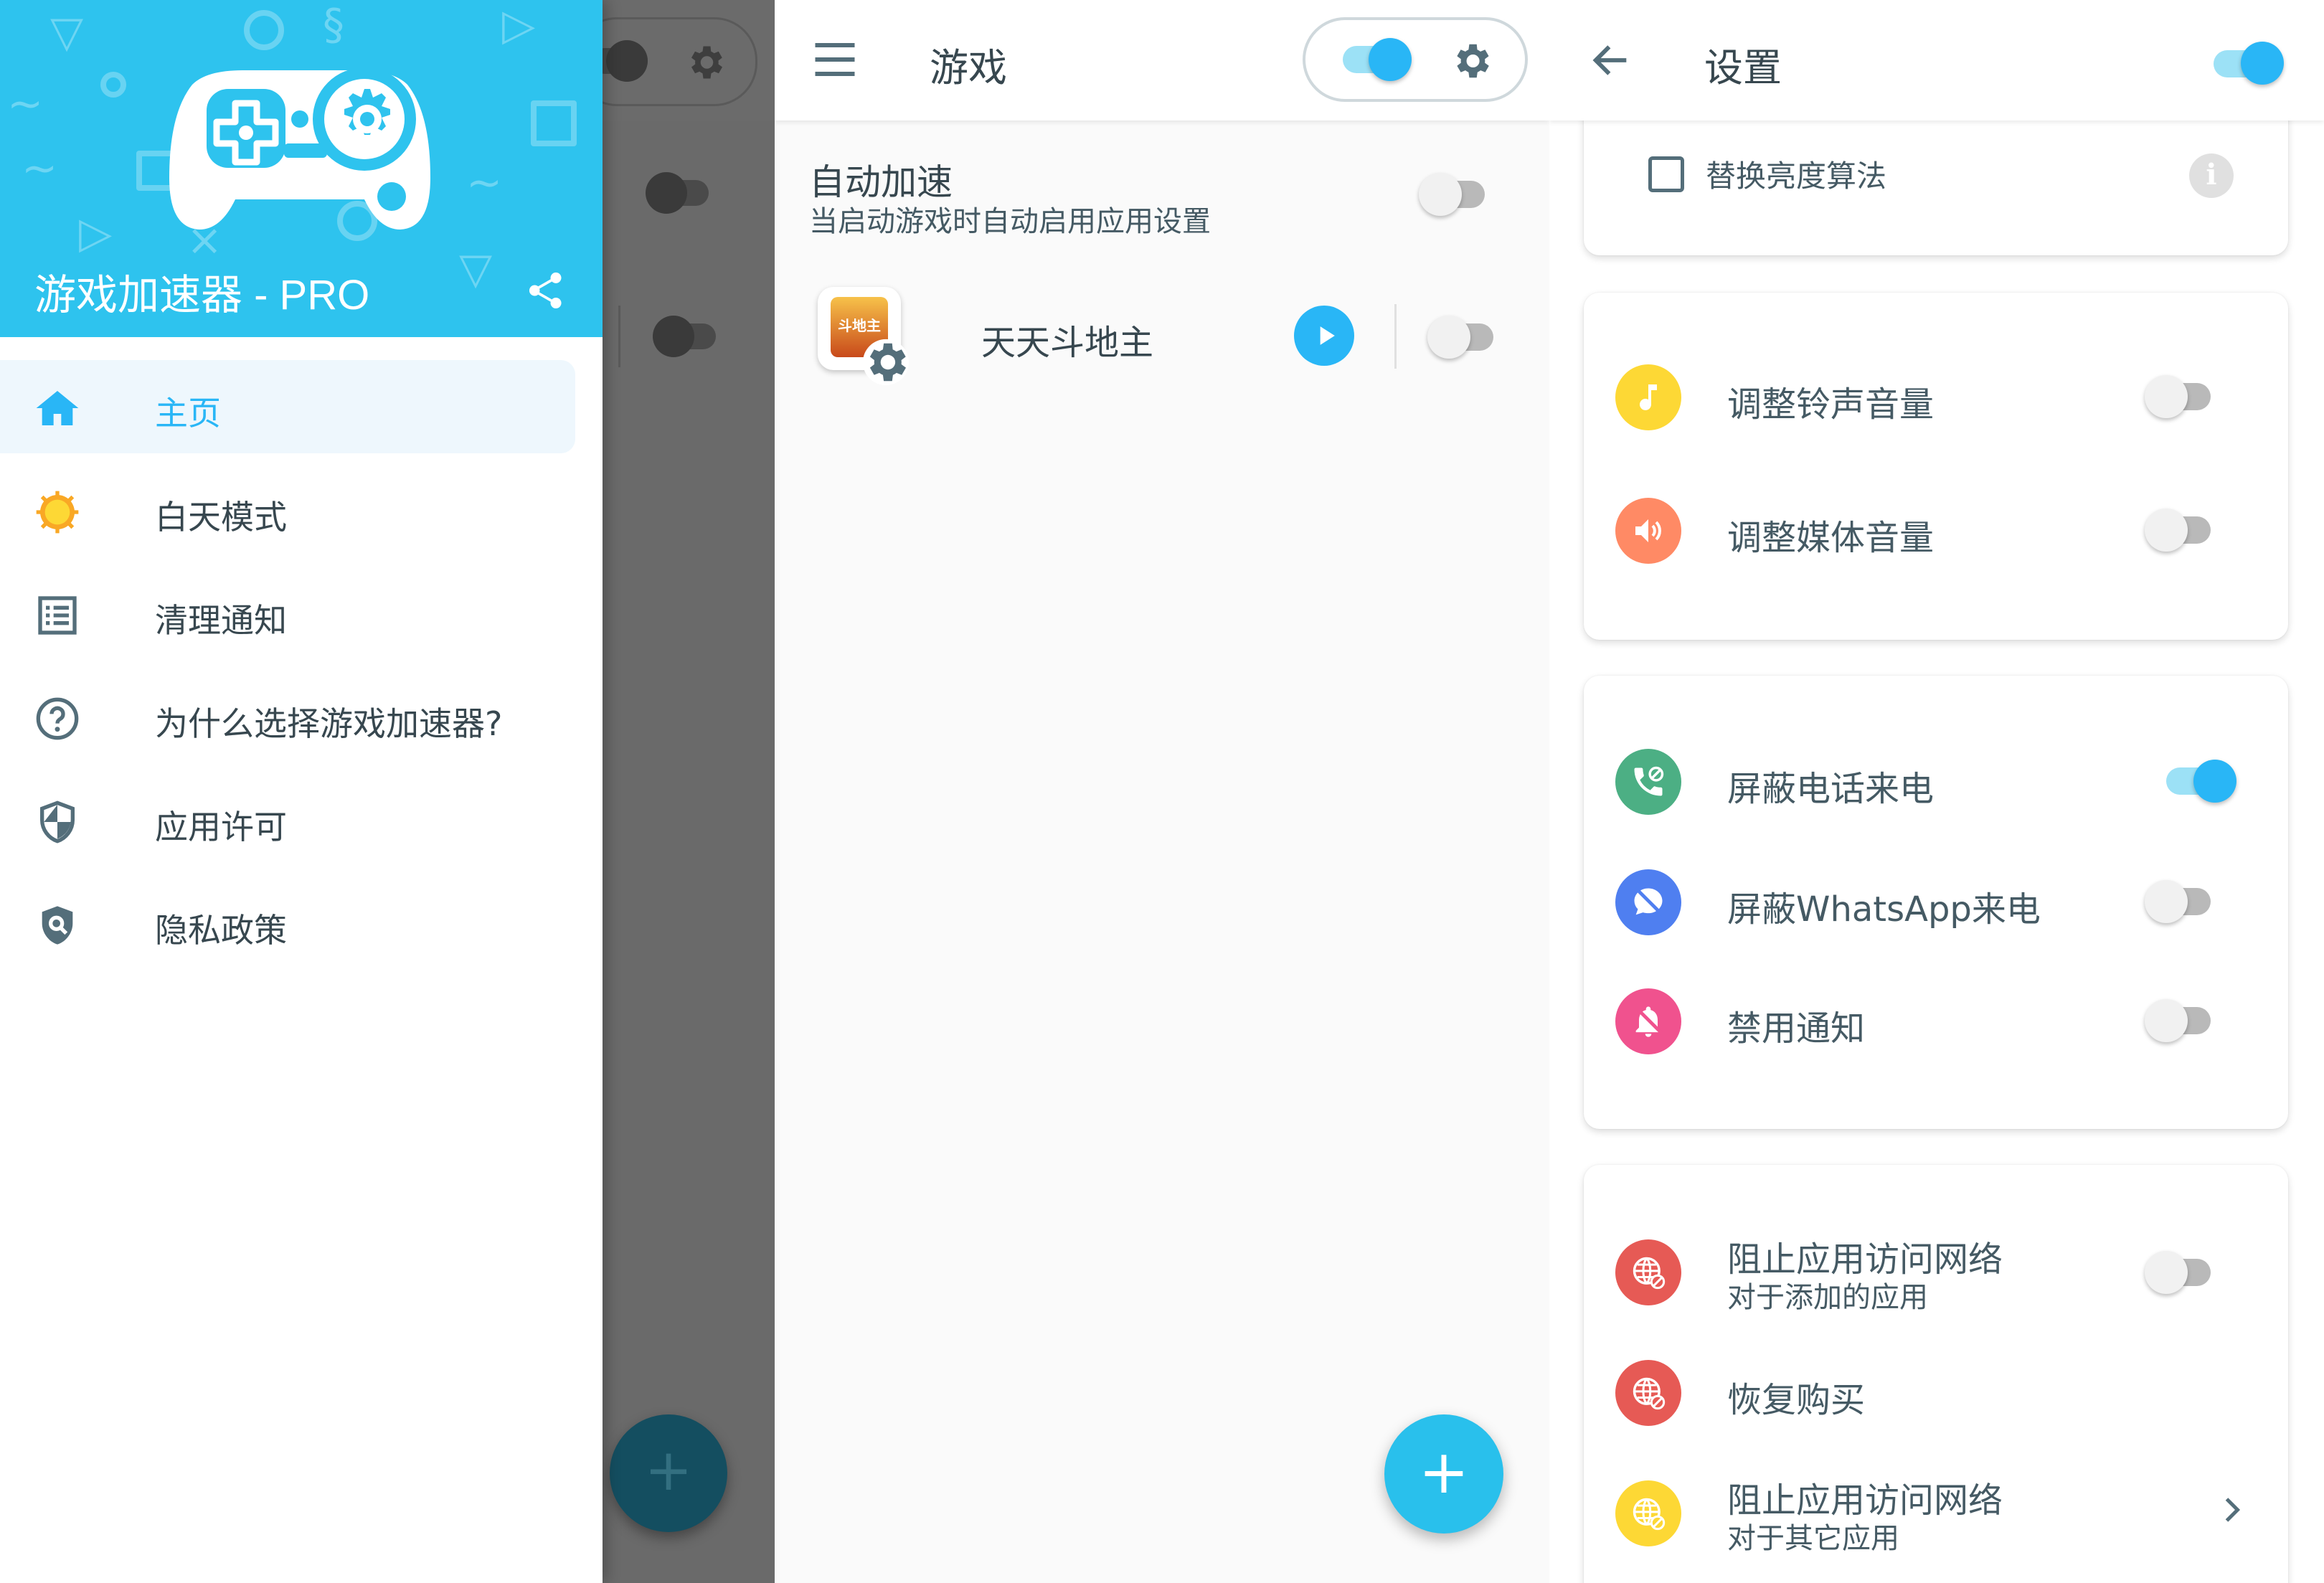  Describe the element at coordinates (1448, 337) in the screenshot. I see `game-toggle-thumb` at that location.